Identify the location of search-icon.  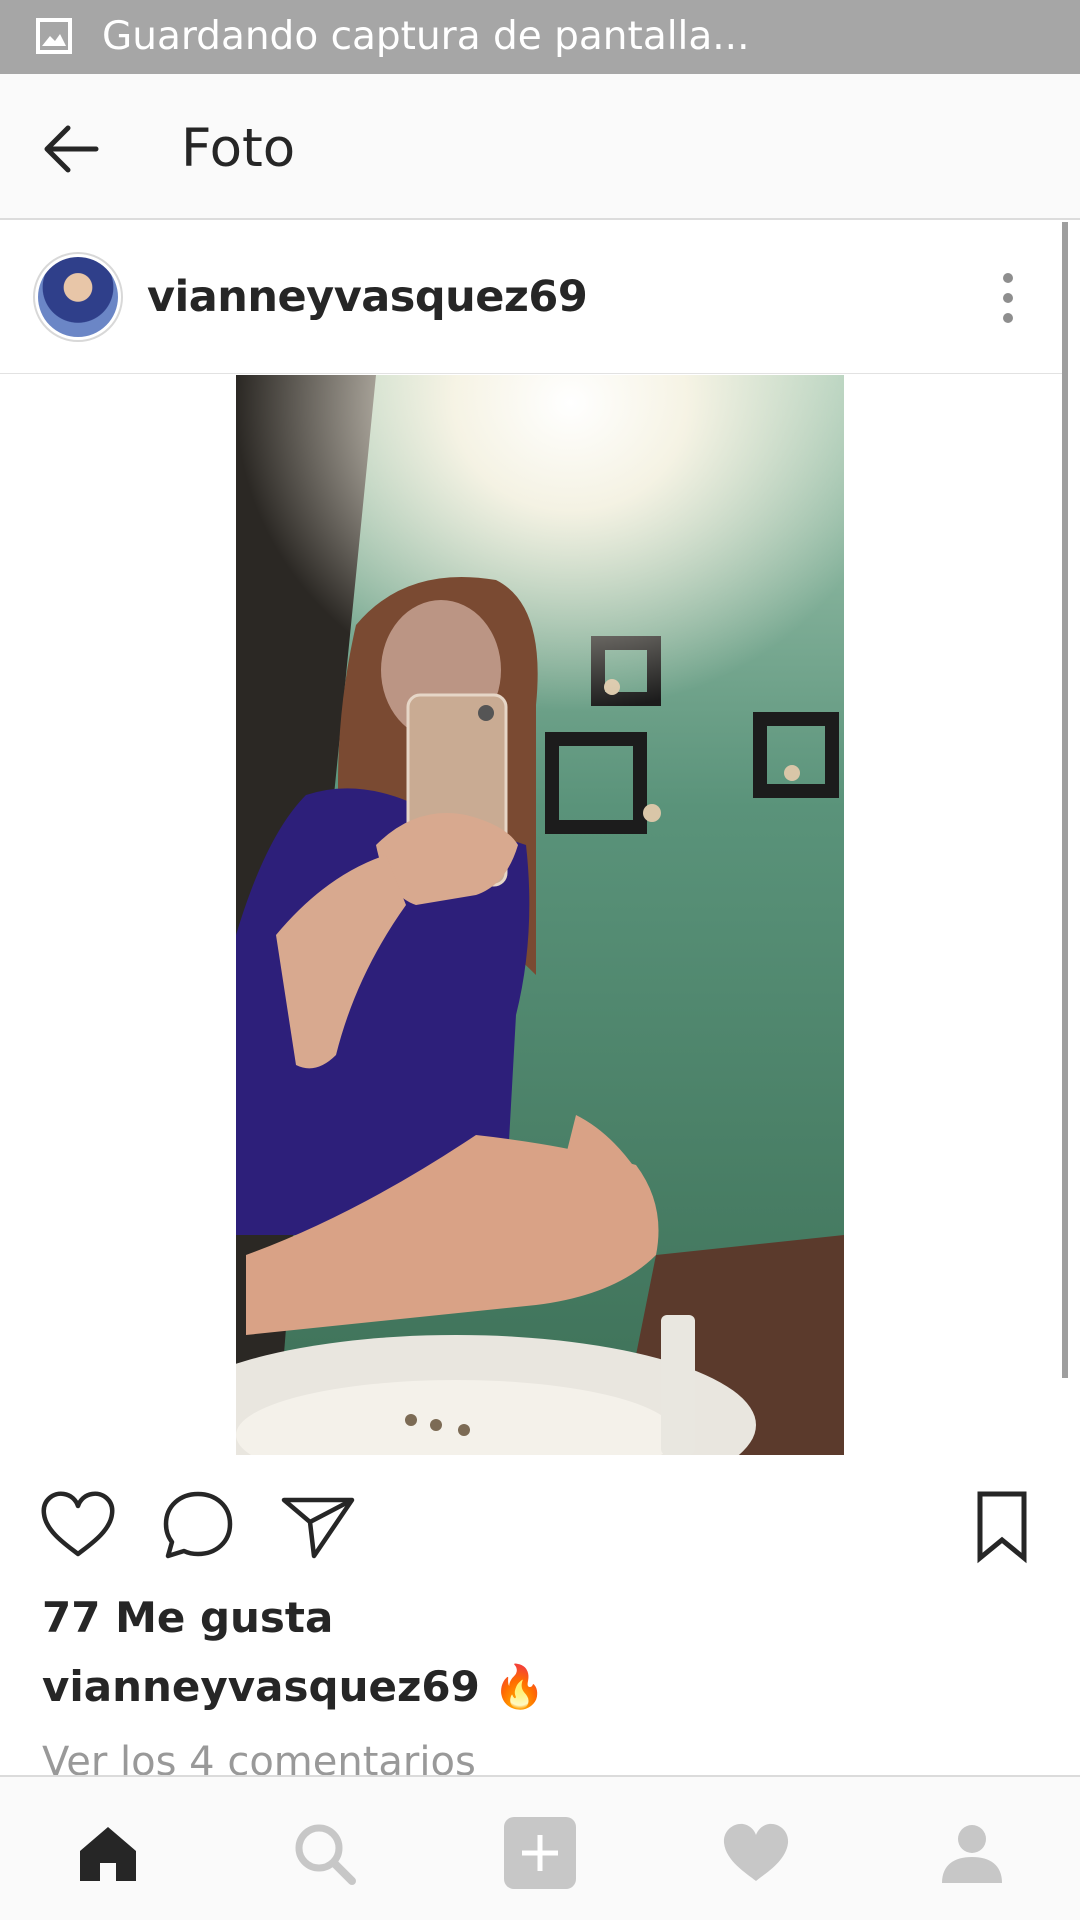
(324, 1853).